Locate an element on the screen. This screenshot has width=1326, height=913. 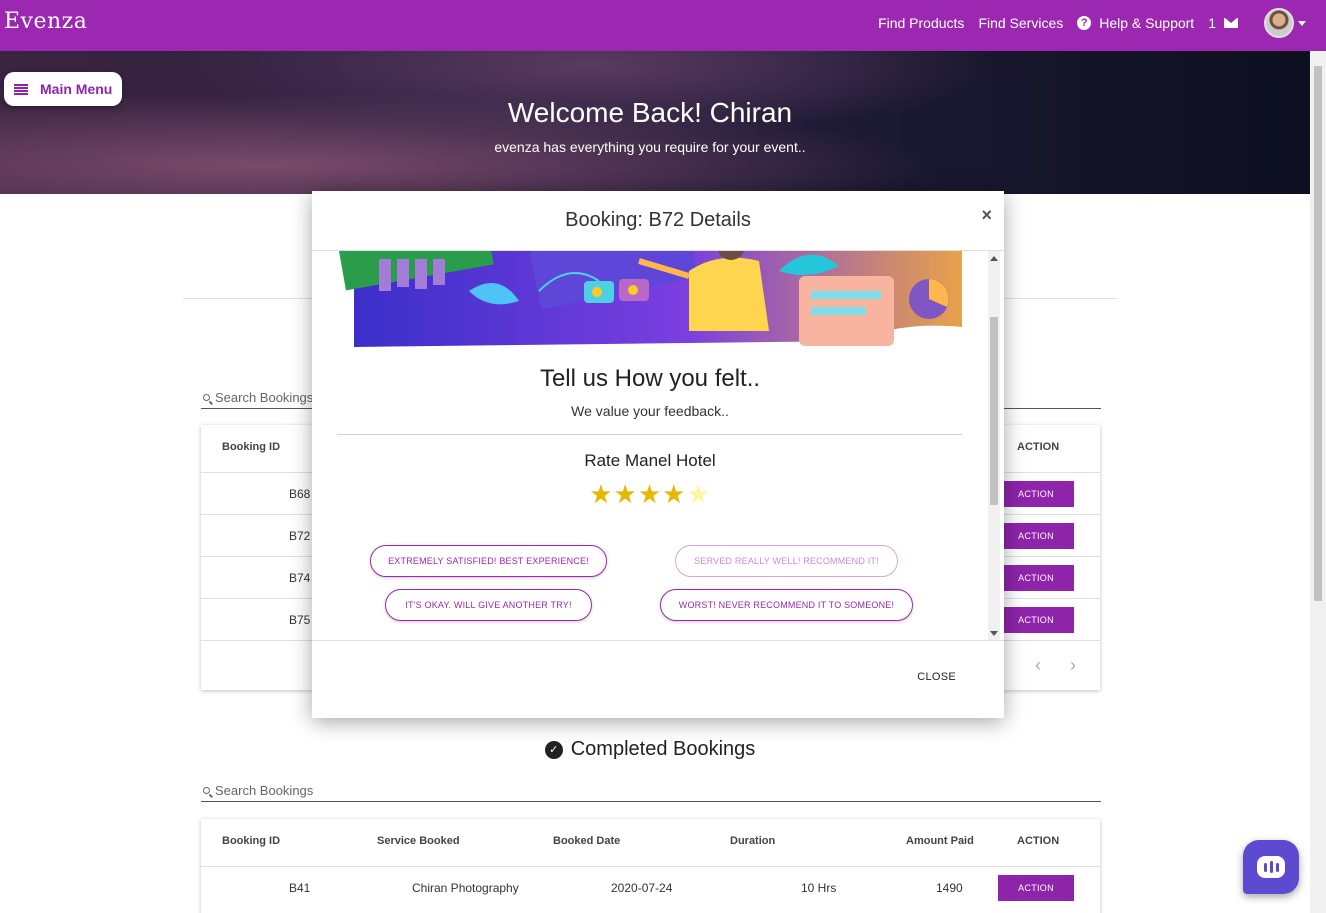
modal-footer: CLOSE is located at coordinates (658, 679).